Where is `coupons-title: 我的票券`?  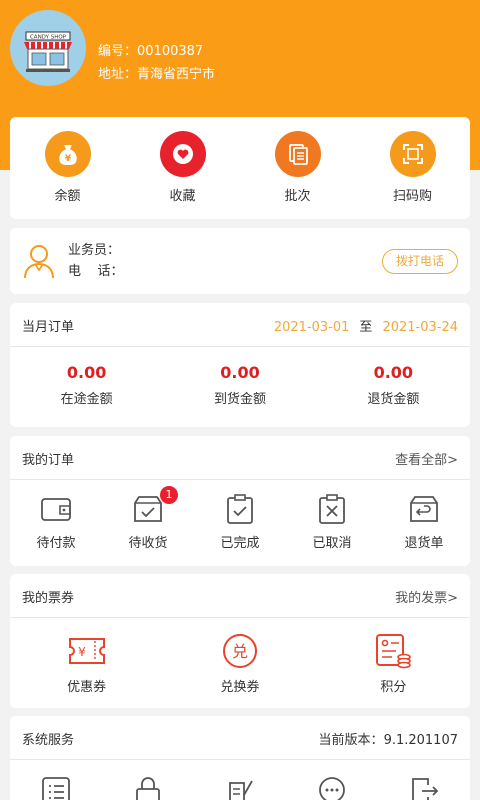 coupons-title: 我的票券 is located at coordinates (48, 598).